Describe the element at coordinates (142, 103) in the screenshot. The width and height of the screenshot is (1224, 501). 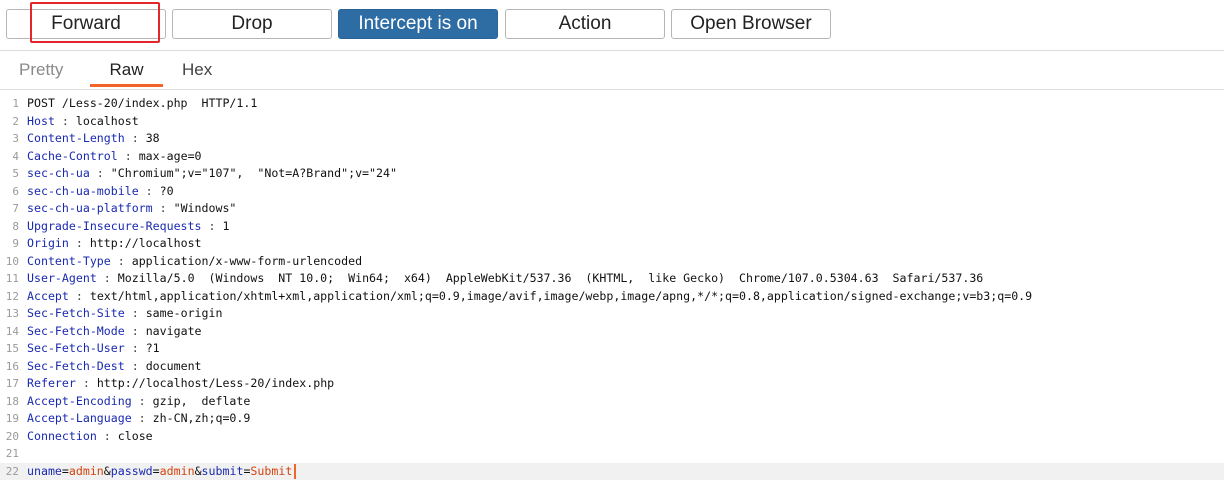
I see `request-line: POST /Less-20/index.php HTTP/1.1` at that location.